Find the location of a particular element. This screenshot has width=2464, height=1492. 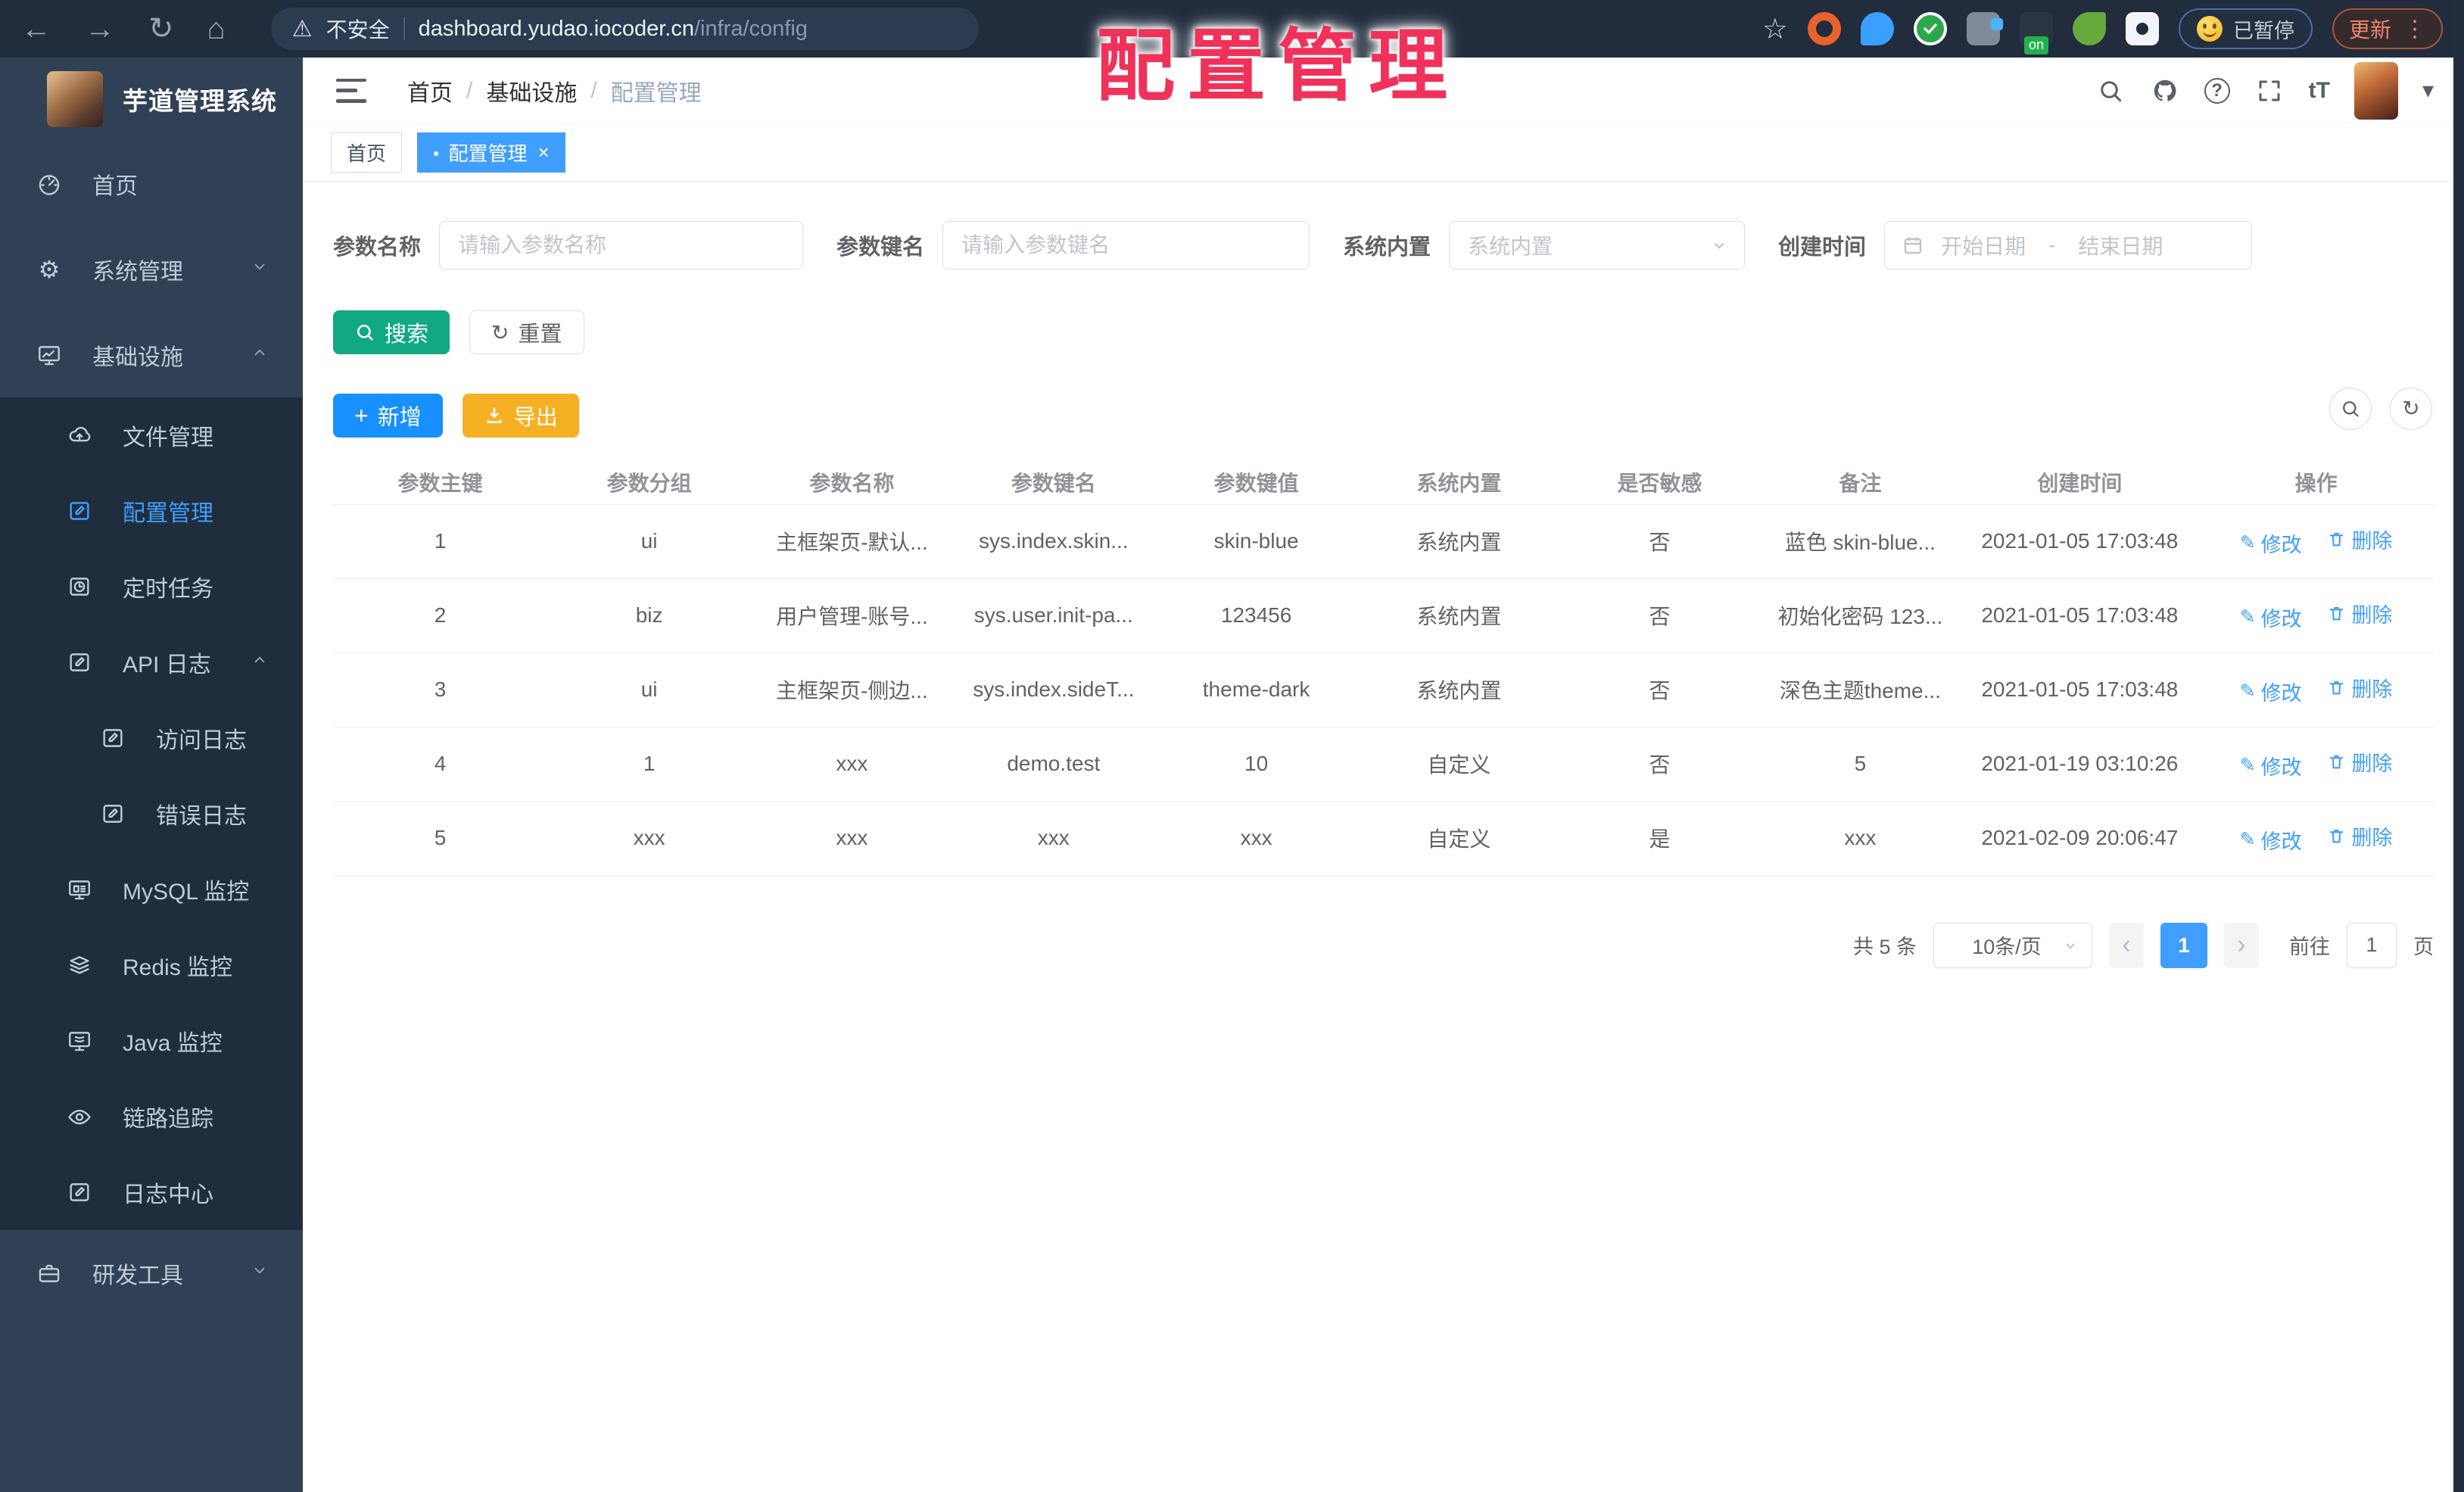

tag-home: 首页 is located at coordinates (367, 152).